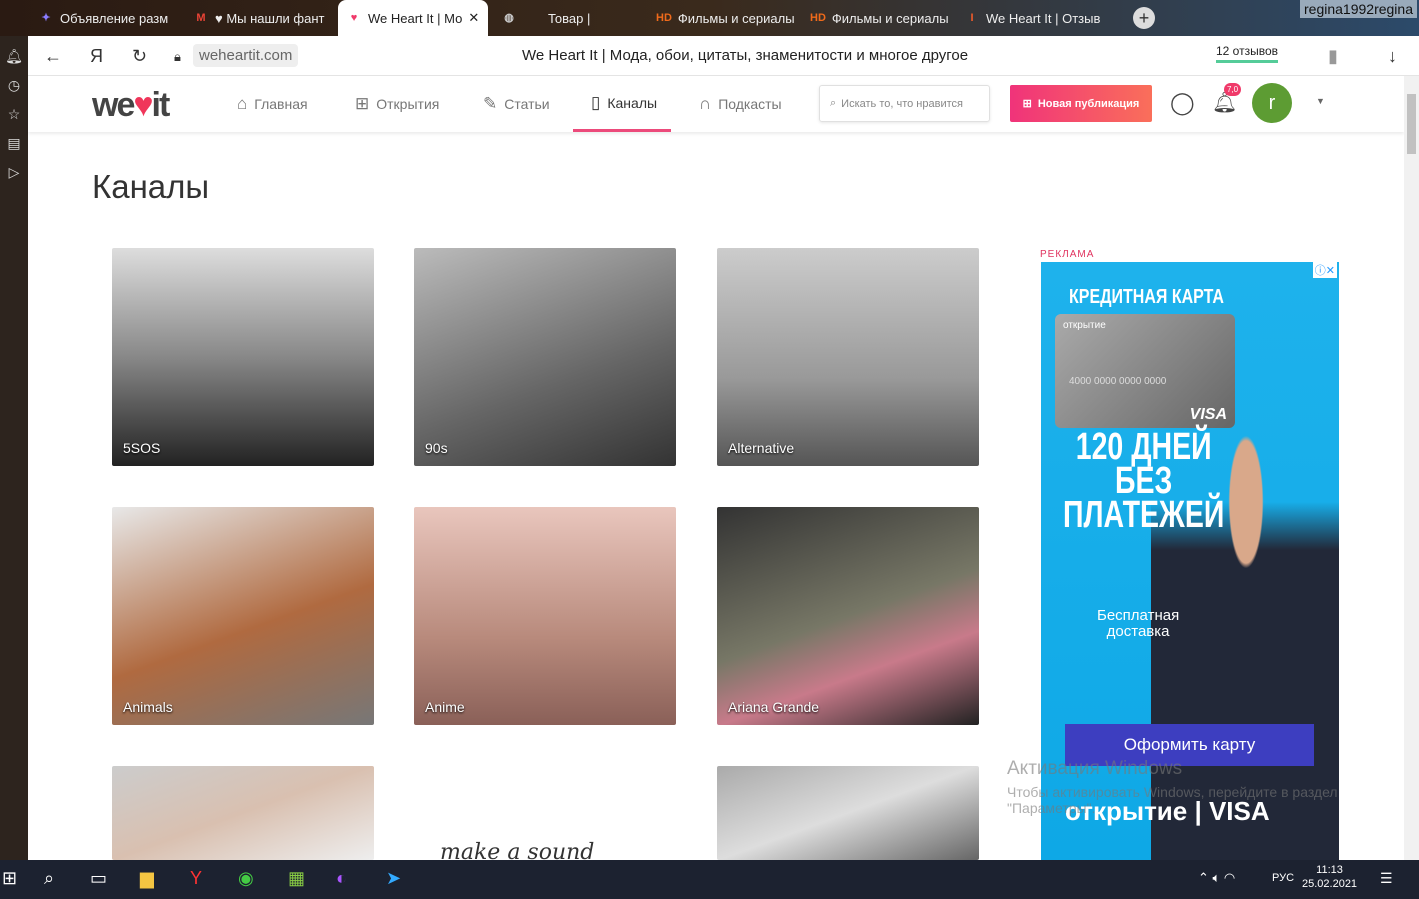 The height and width of the screenshot is (899, 1419). I want to click on chrome-icon: ◉, so click(246, 878).